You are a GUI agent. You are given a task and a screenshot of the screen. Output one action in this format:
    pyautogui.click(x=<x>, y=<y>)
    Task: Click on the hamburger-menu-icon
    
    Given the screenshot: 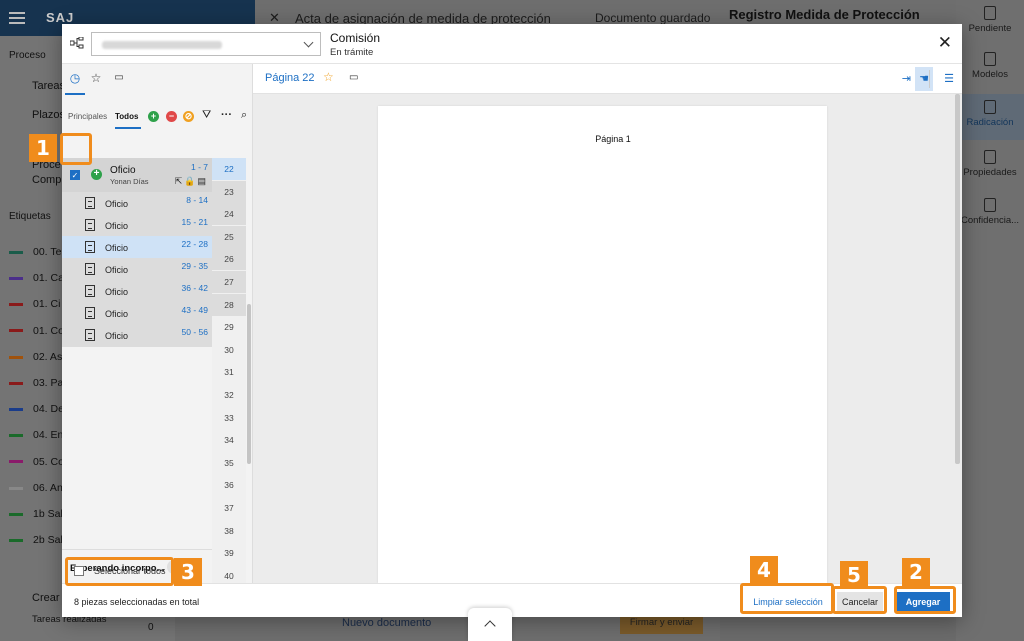 What is the action you would take?
    pyautogui.click(x=17, y=18)
    